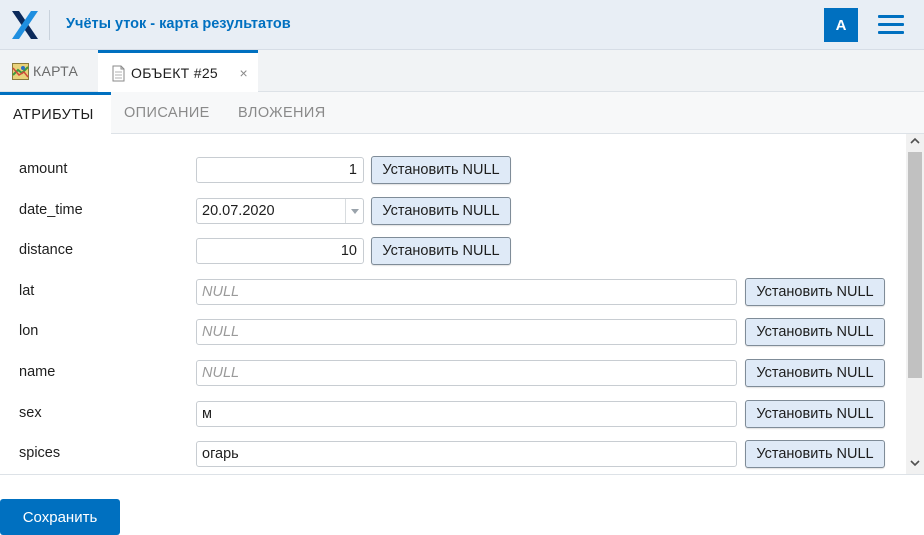 Image resolution: width=924 pixels, height=535 pixels. I want to click on tab-description: ОПИСАНИЕ, so click(167, 113).